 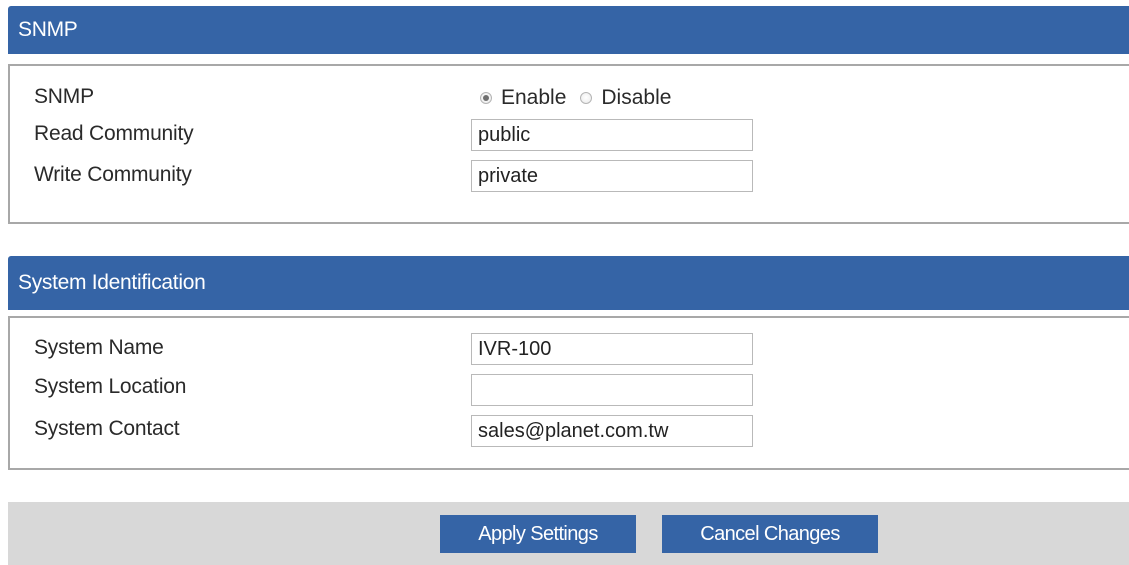 I want to click on snmp-disable-label: Disable, so click(x=636, y=98).